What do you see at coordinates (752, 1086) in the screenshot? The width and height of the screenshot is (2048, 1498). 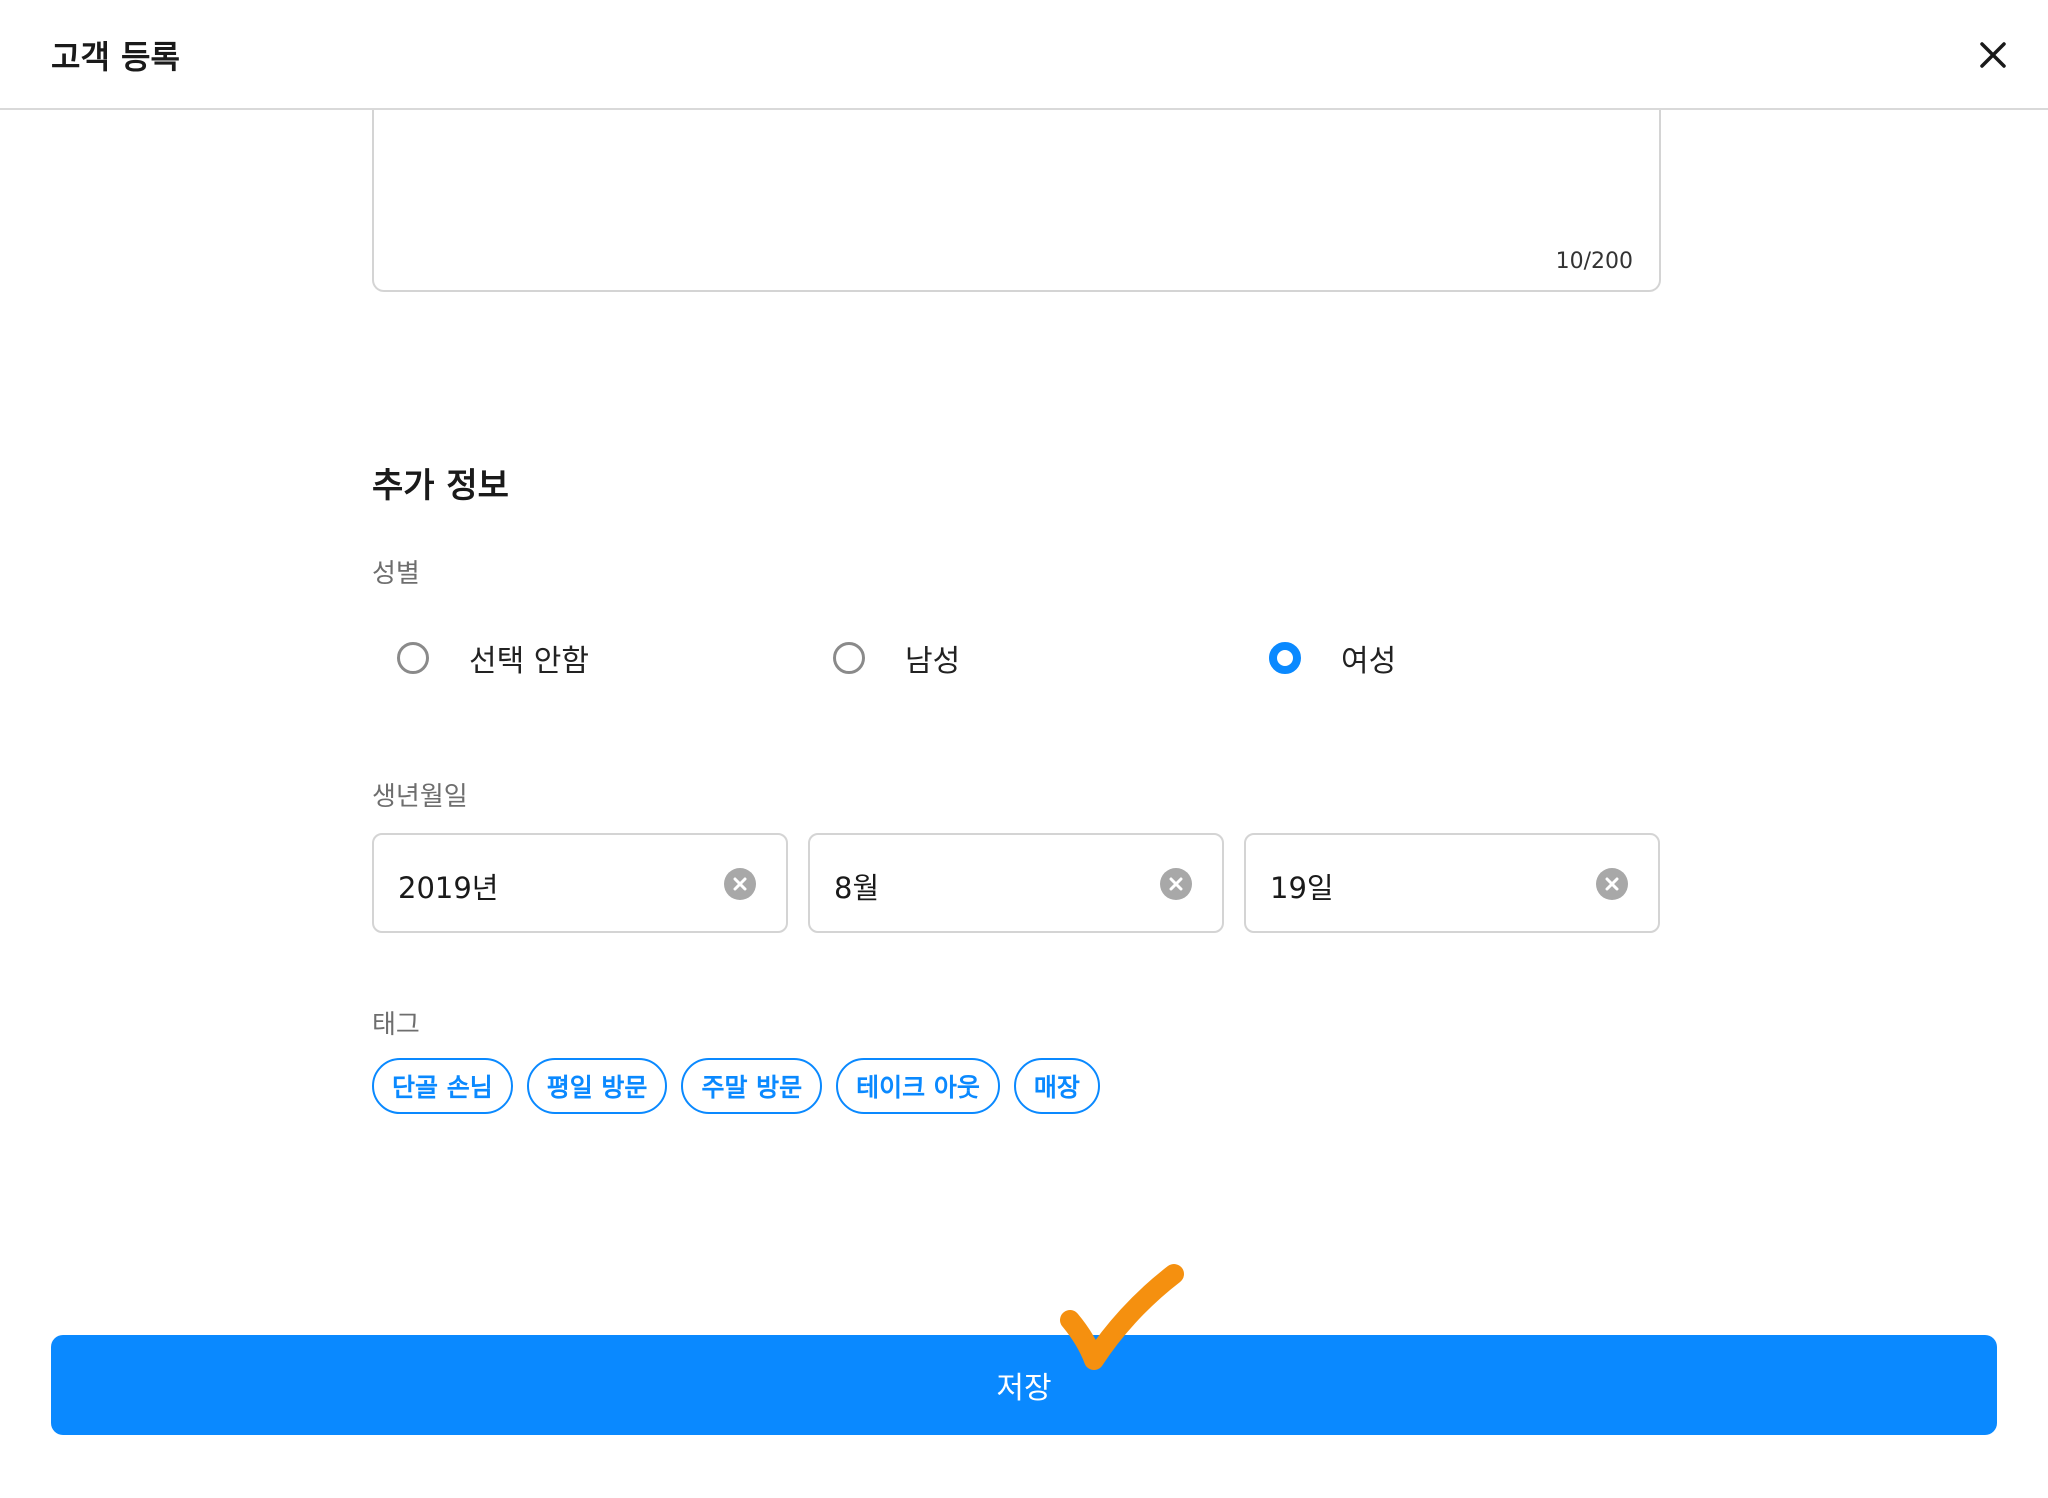 I see `tag-chip: 주말 방문` at bounding box center [752, 1086].